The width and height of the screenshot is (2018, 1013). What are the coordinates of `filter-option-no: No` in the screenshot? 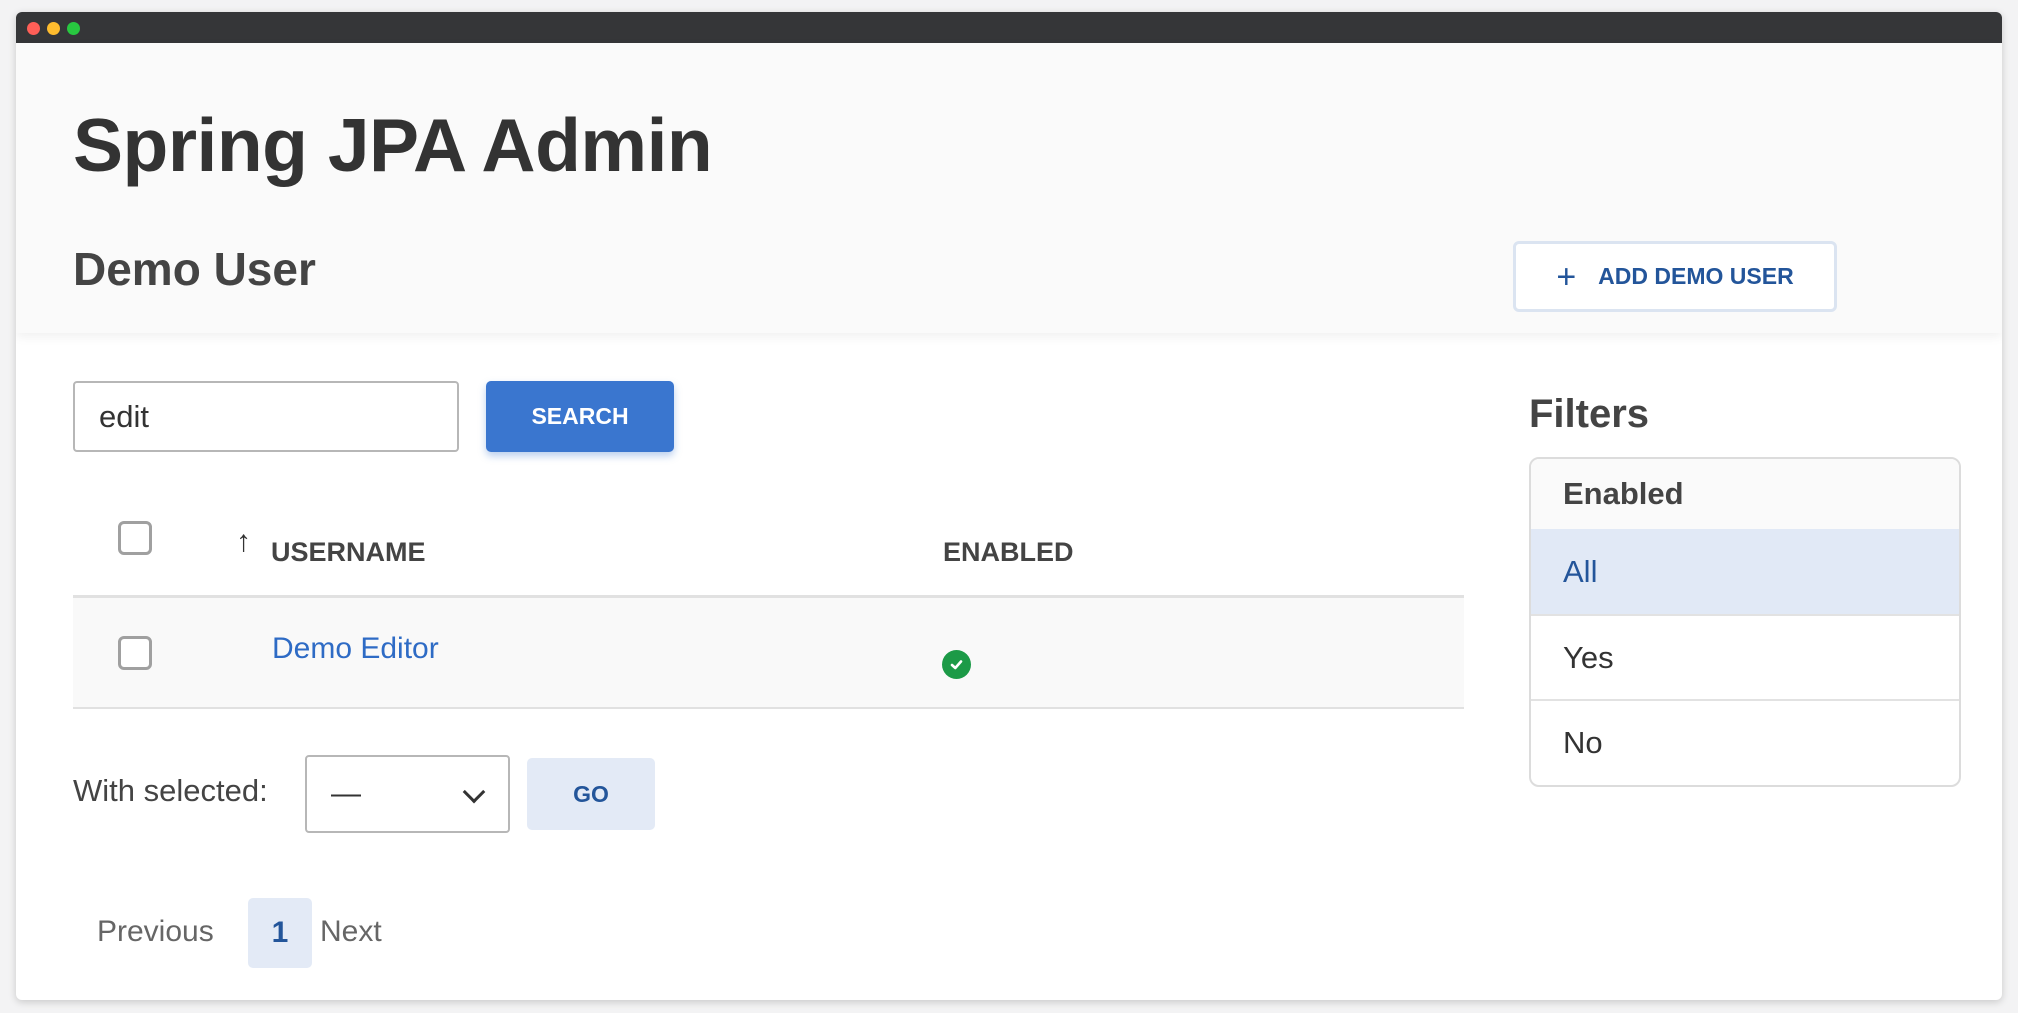 It's located at (1745, 741).